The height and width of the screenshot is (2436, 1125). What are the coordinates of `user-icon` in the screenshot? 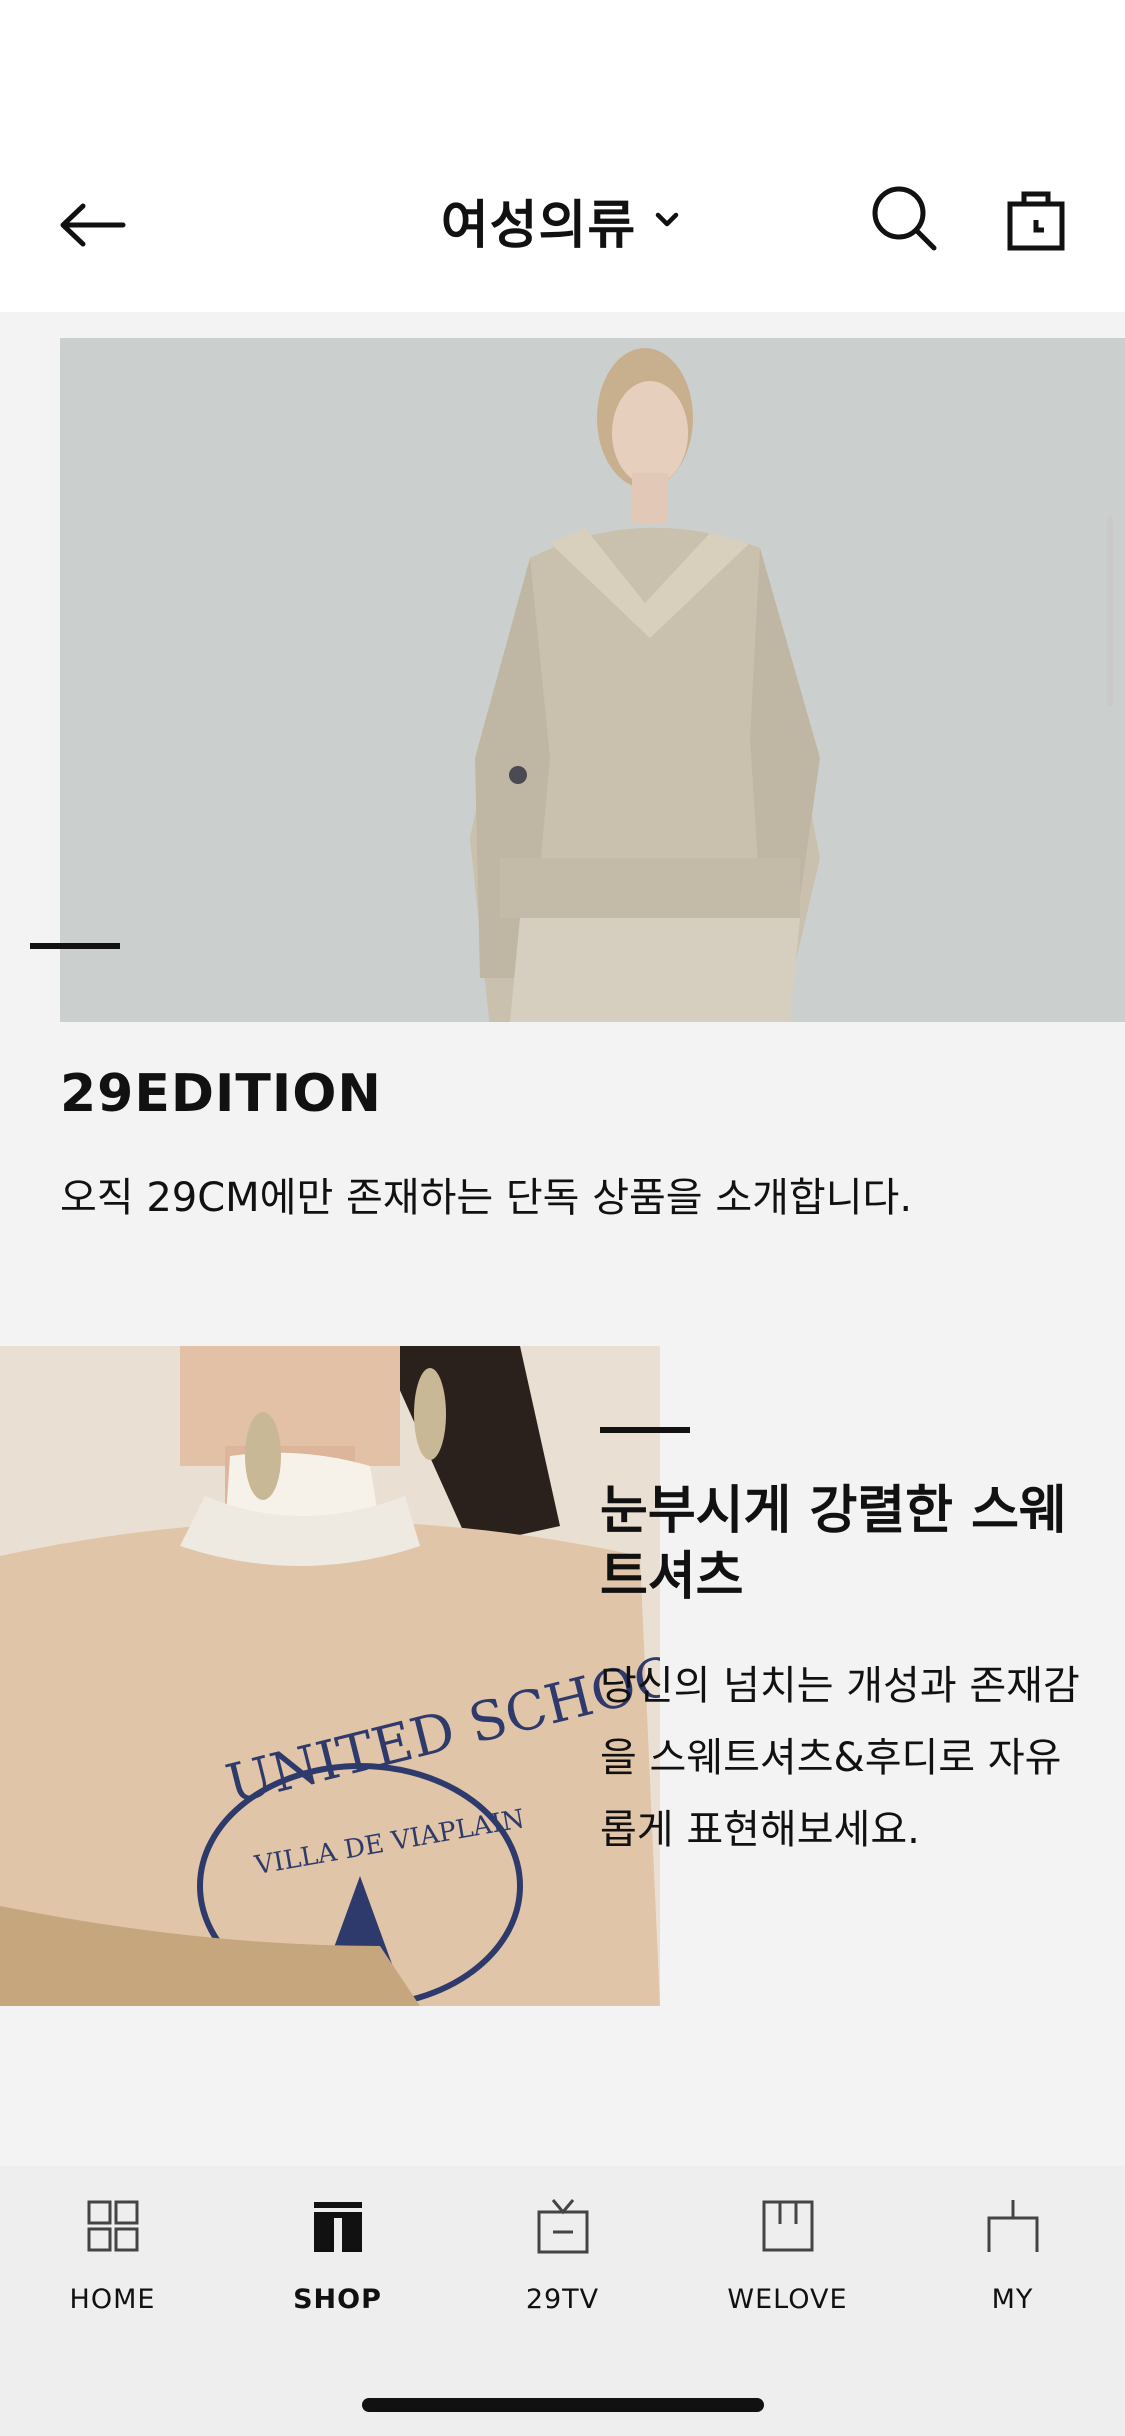 It's located at (1012, 2226).